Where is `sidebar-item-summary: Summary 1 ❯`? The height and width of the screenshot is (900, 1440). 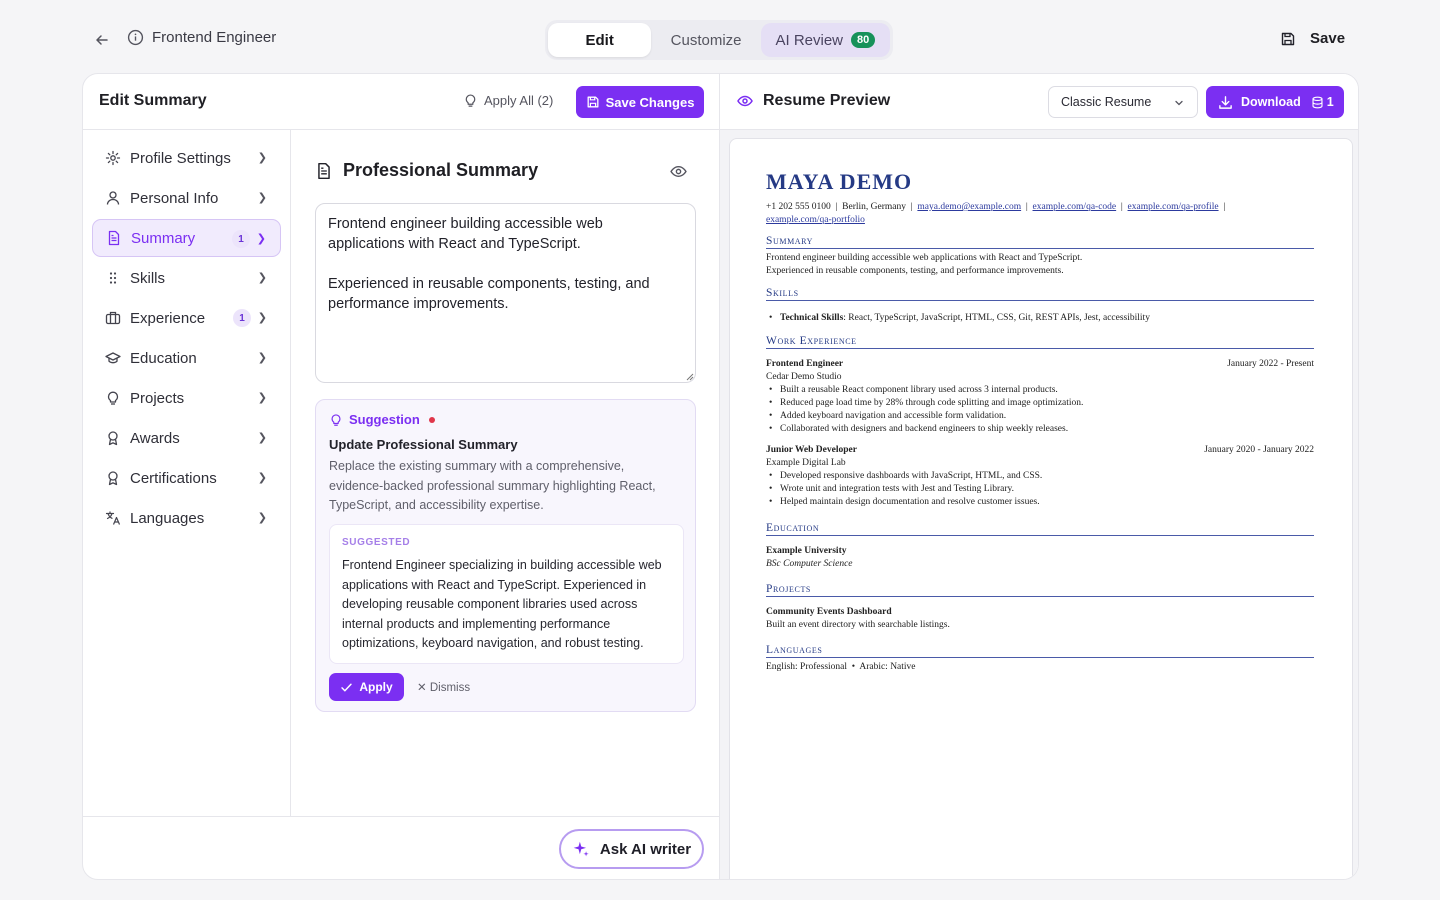 sidebar-item-summary: Summary 1 ❯ is located at coordinates (186, 238).